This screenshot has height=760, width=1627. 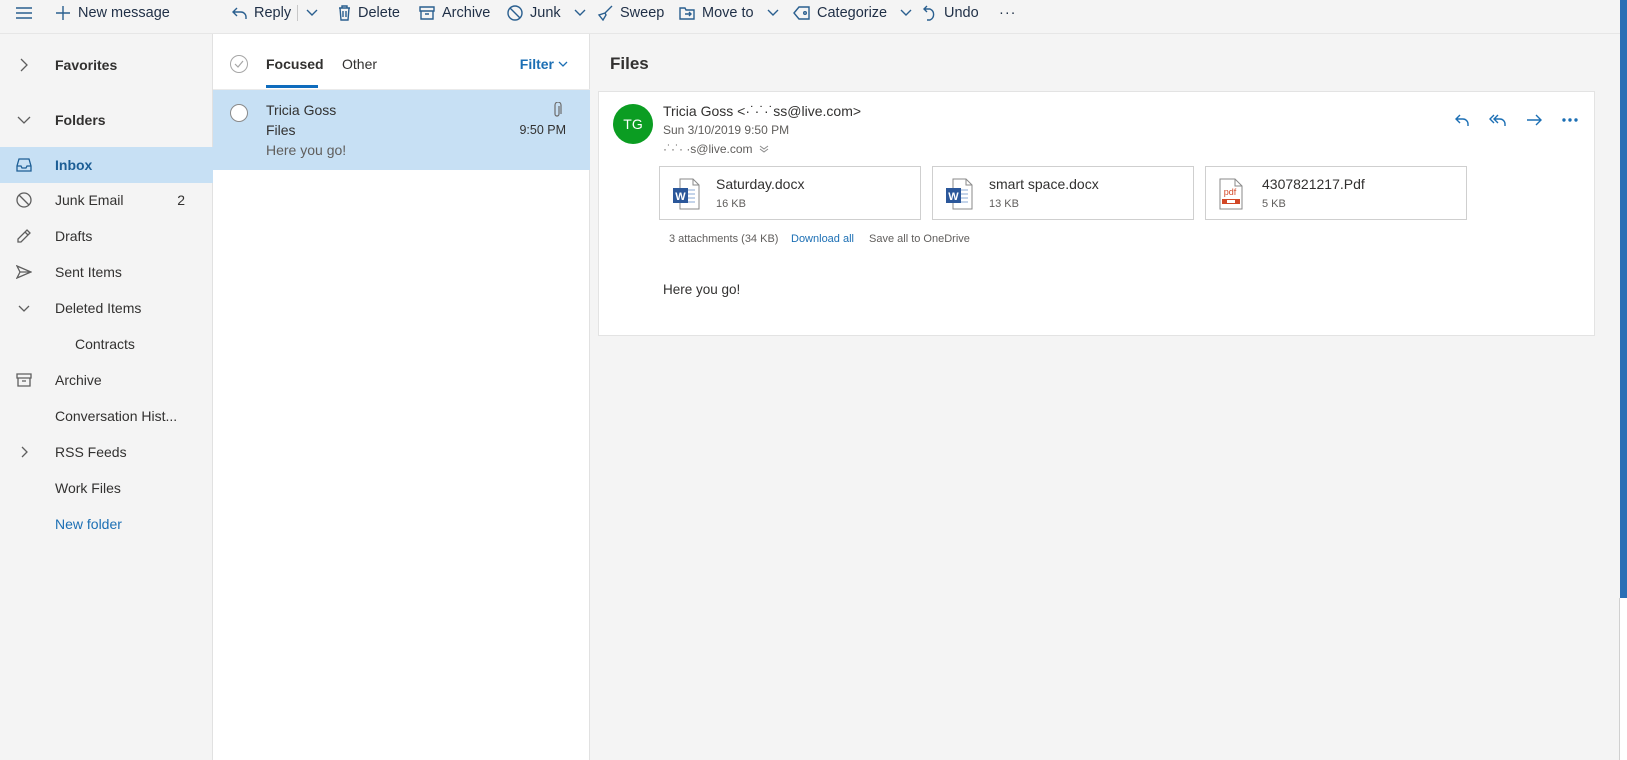 What do you see at coordinates (1336, 193) in the screenshot?
I see `attachment-card: pdf 4307821217.Pdf 5 KB` at bounding box center [1336, 193].